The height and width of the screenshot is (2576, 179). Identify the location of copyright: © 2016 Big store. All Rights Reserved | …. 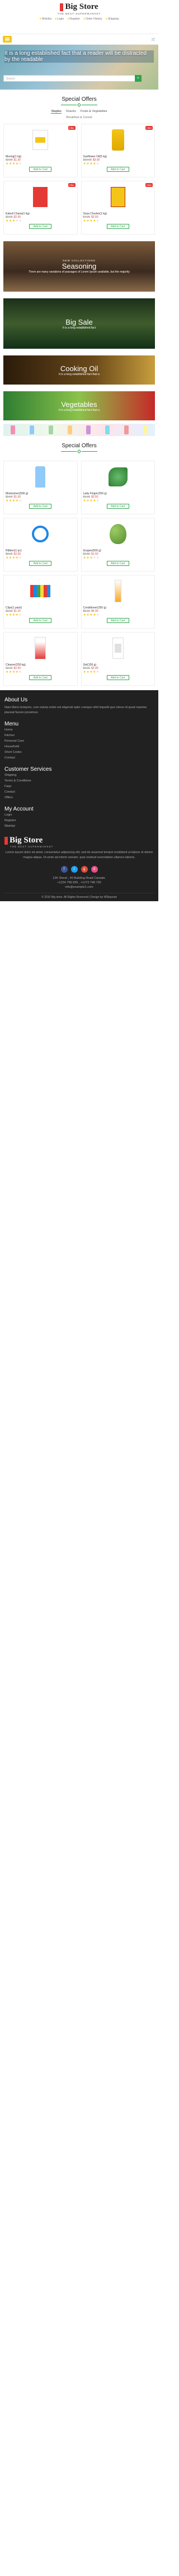
(79, 896).